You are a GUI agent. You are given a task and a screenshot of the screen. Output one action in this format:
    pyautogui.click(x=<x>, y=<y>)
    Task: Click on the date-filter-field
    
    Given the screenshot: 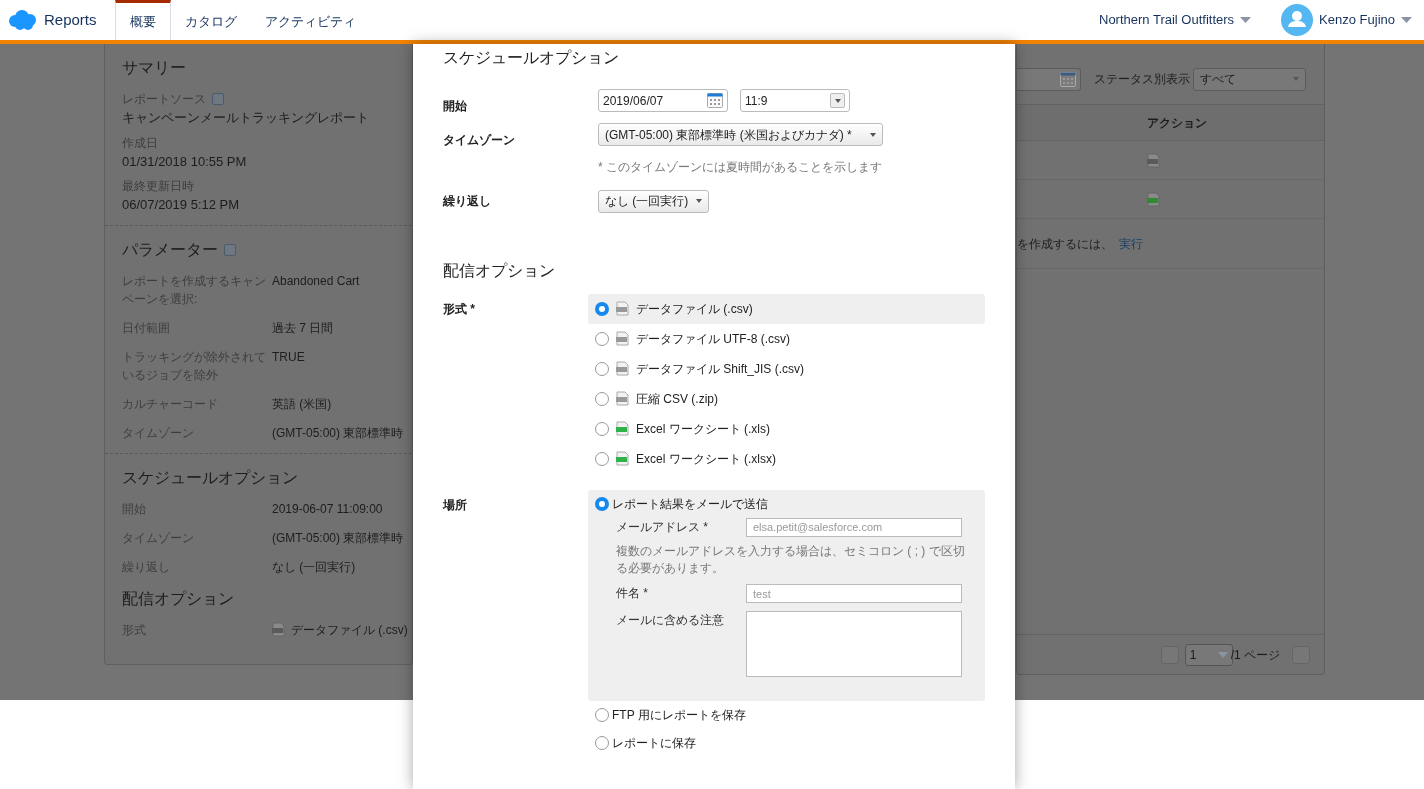 What is the action you would take?
    pyautogui.click(x=1049, y=79)
    